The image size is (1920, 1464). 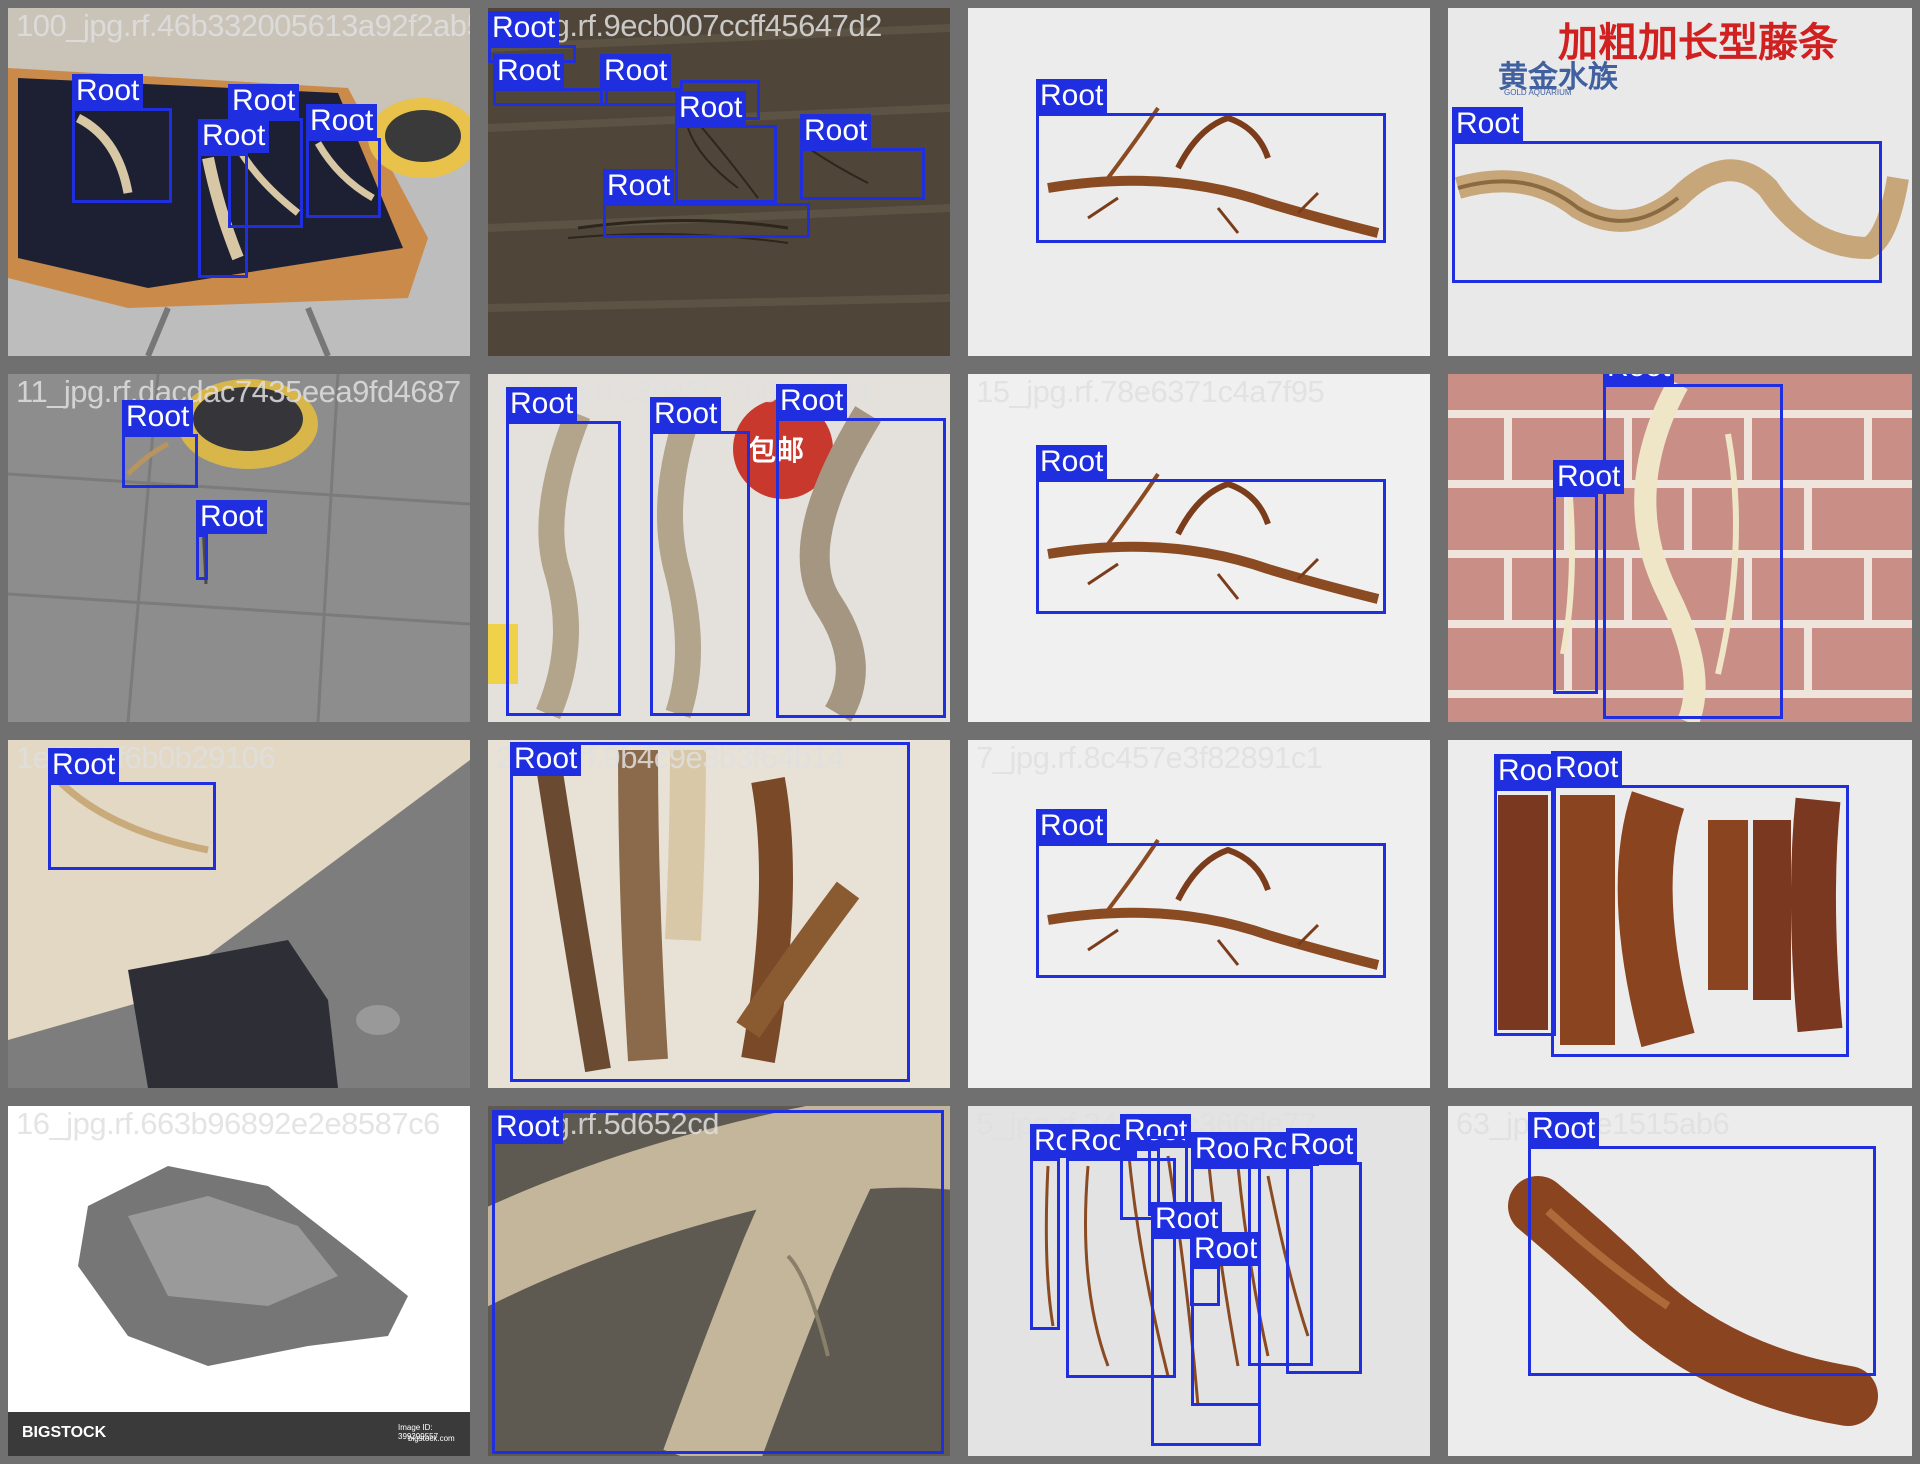 I want to click on tile-9: 1e4526f6b0b29106 Root, so click(x=239, y=914).